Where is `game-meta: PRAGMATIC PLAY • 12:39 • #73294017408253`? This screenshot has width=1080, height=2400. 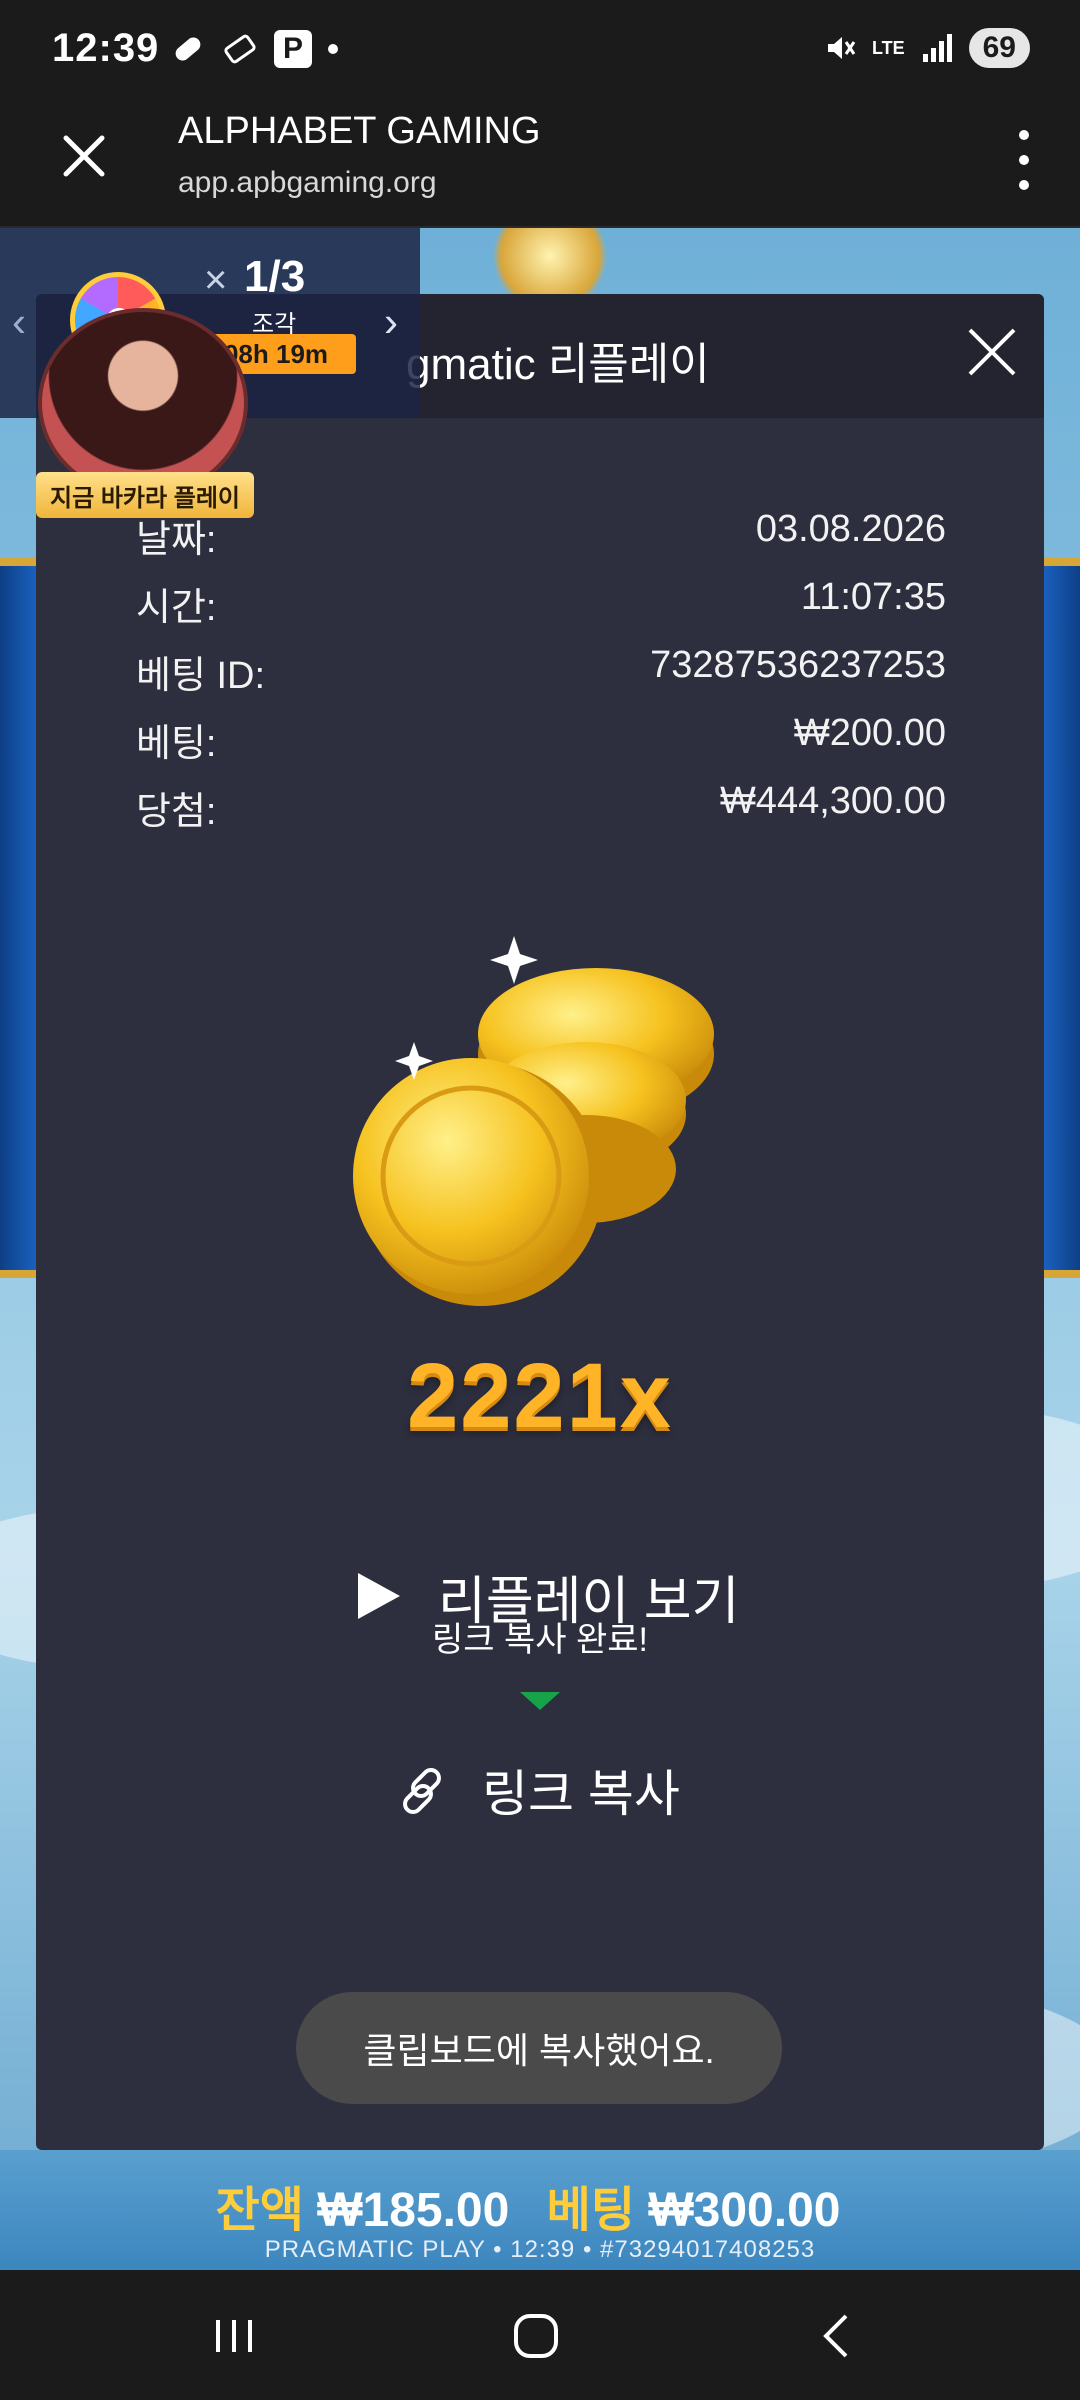
game-meta: PRAGMATIC PLAY • 12:39 • #73294017408253 is located at coordinates (540, 2249).